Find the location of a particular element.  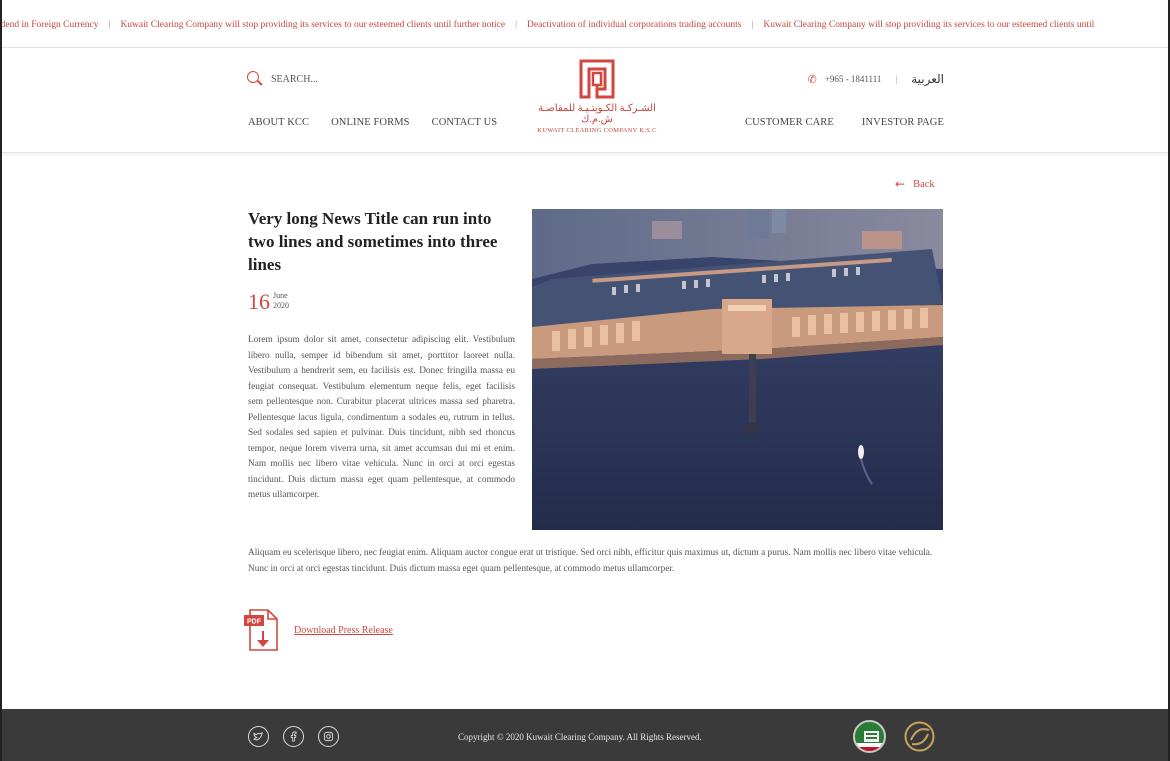

pdf-badge: PDF is located at coordinates (254, 622).